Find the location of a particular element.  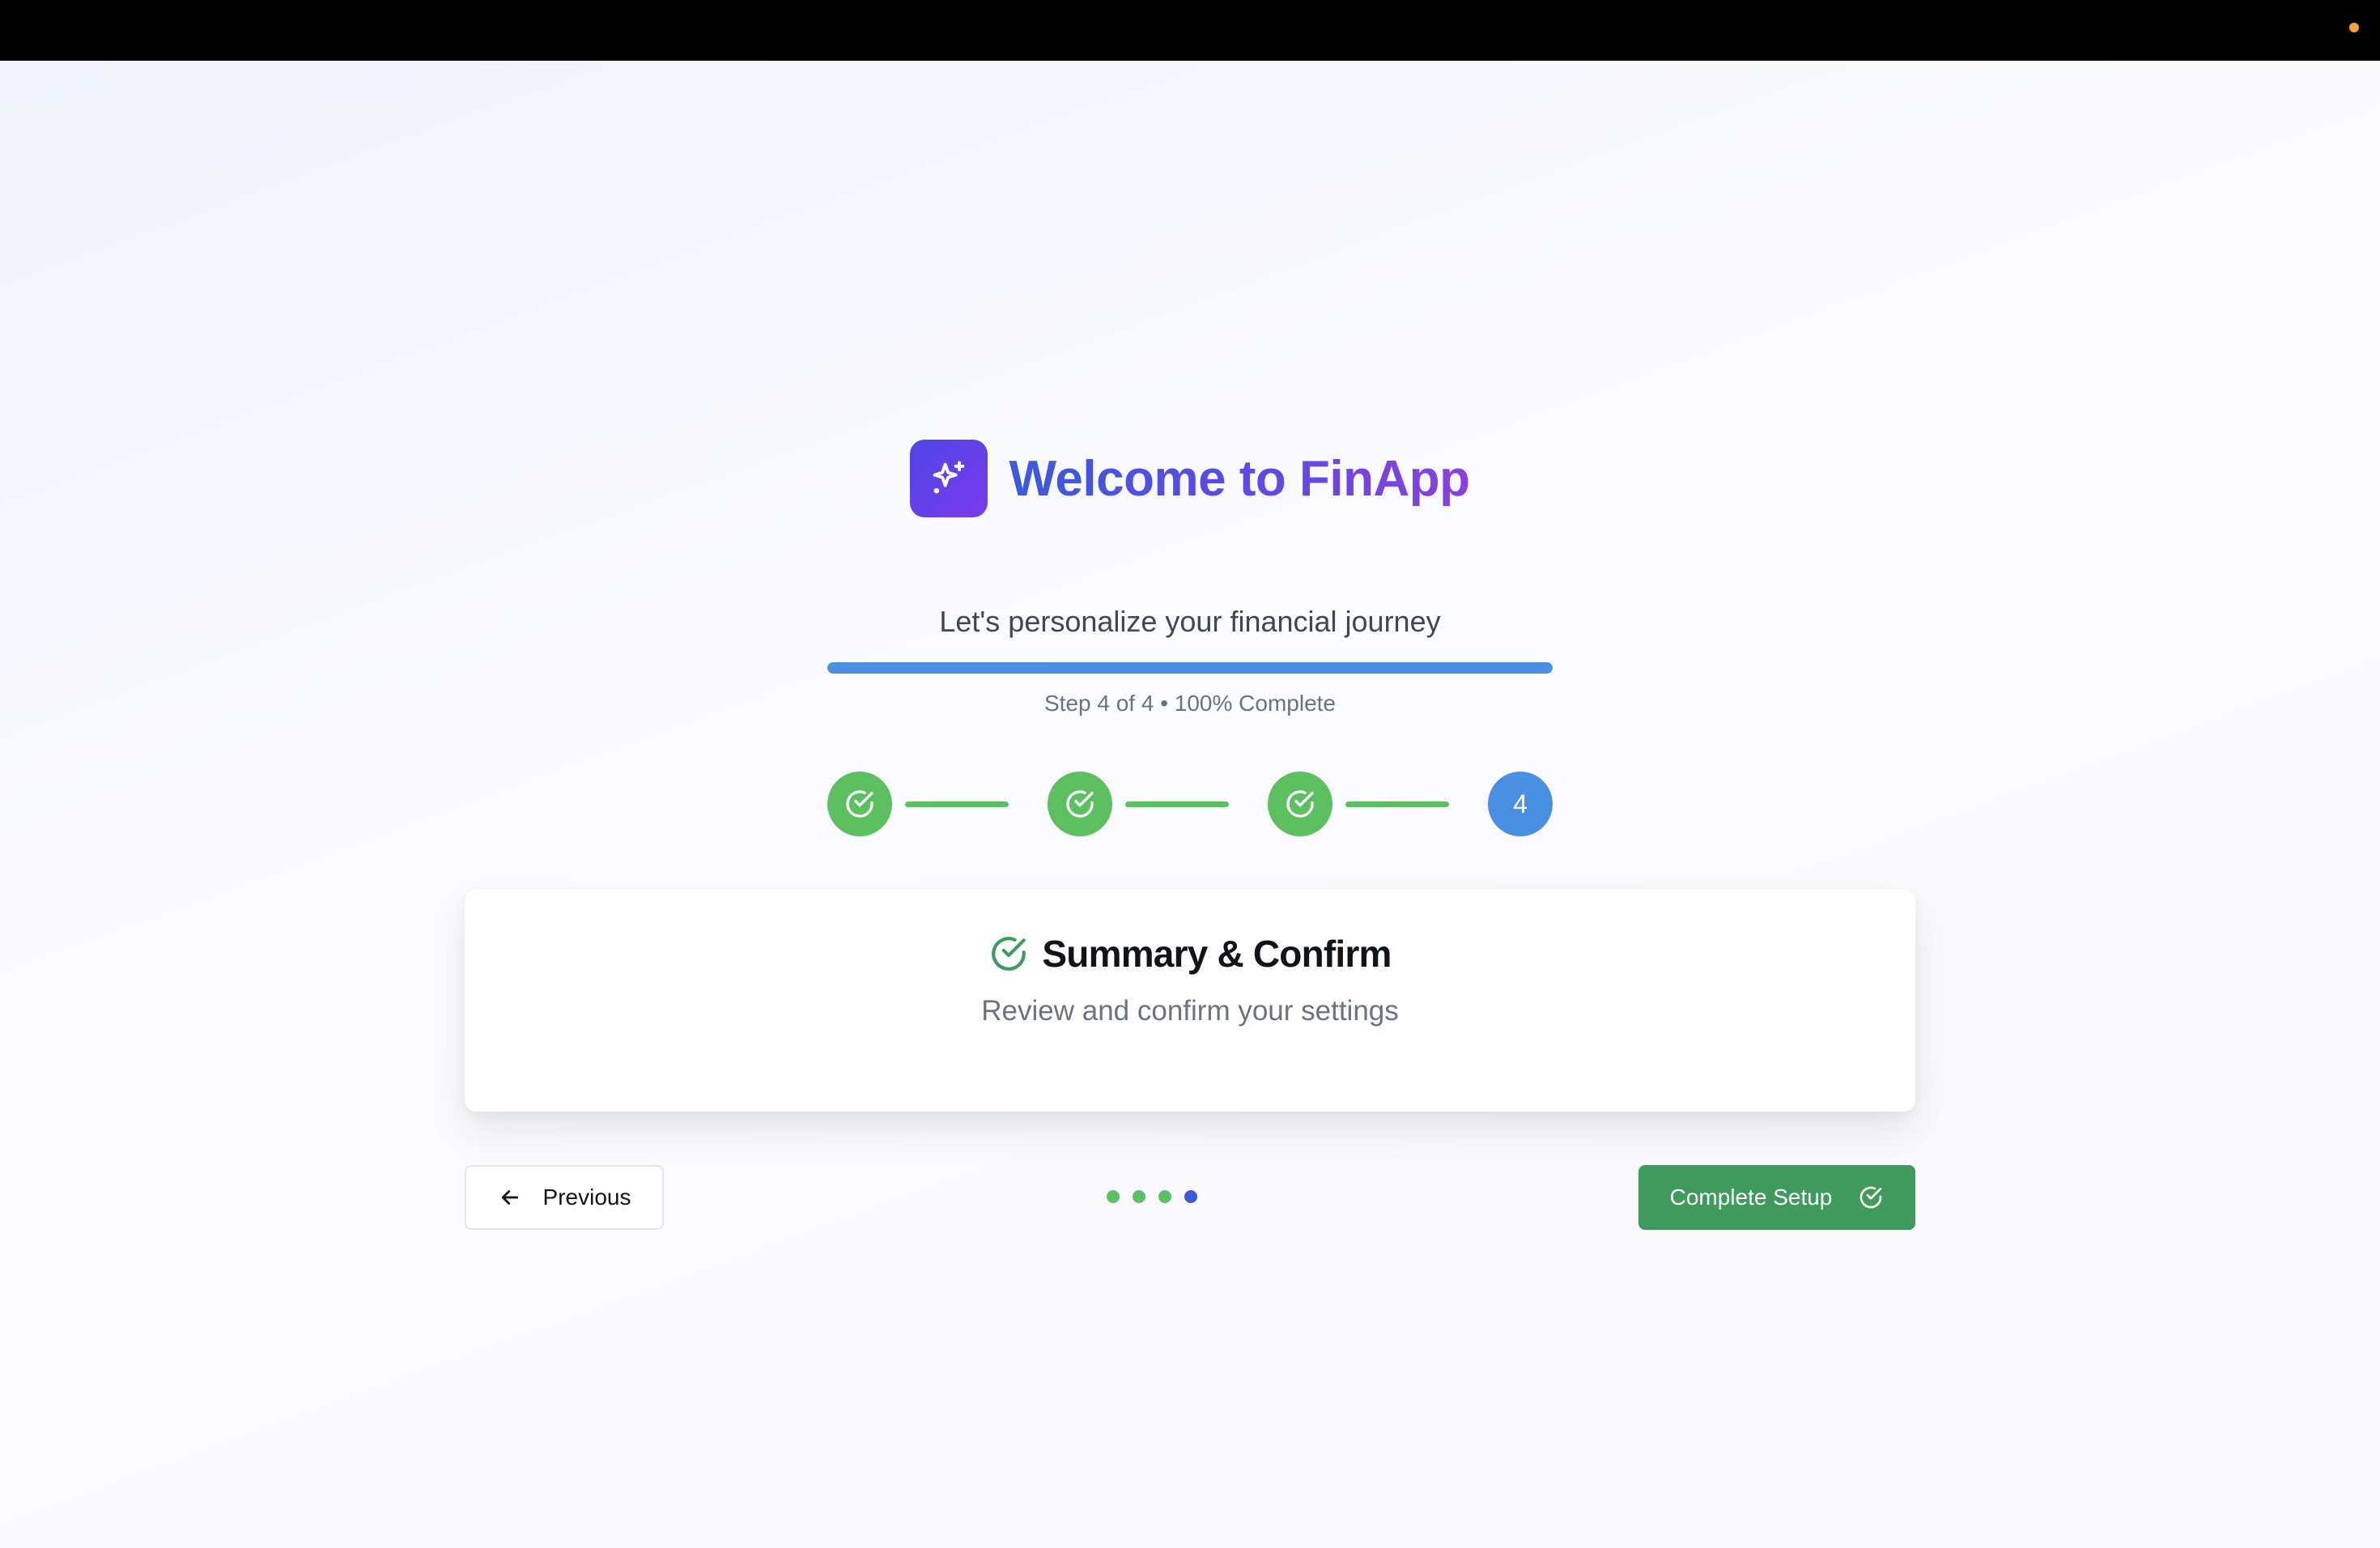

app-logo is located at coordinates (949, 478).